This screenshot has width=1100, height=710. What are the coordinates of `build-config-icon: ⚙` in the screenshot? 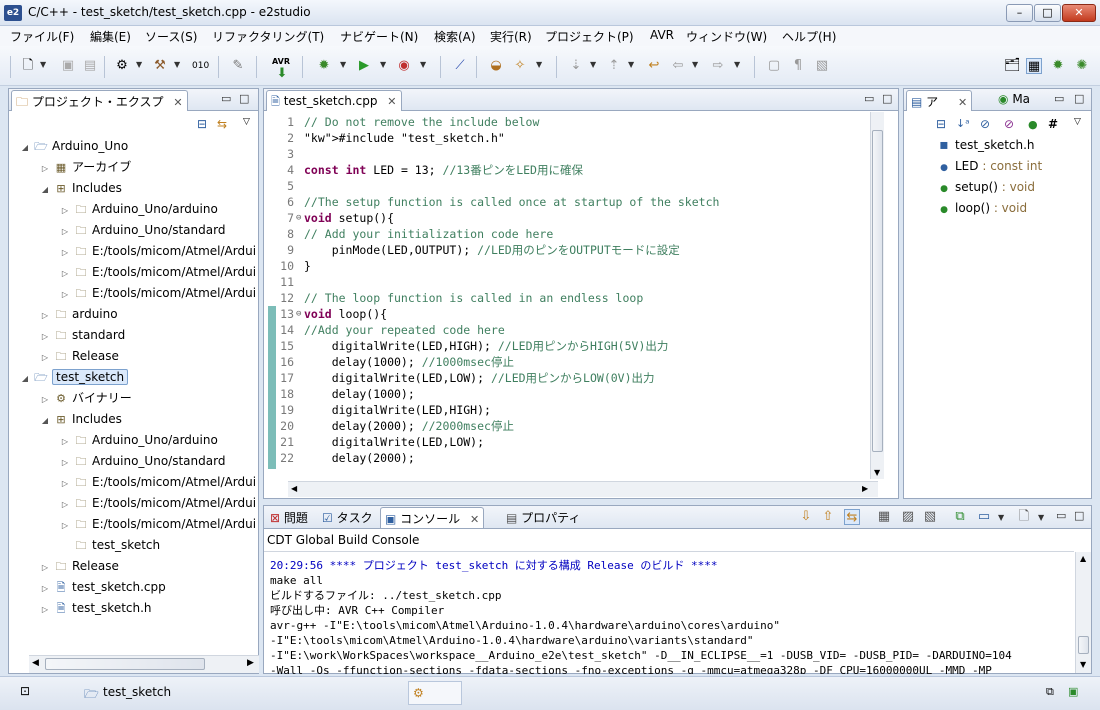 It's located at (122, 66).